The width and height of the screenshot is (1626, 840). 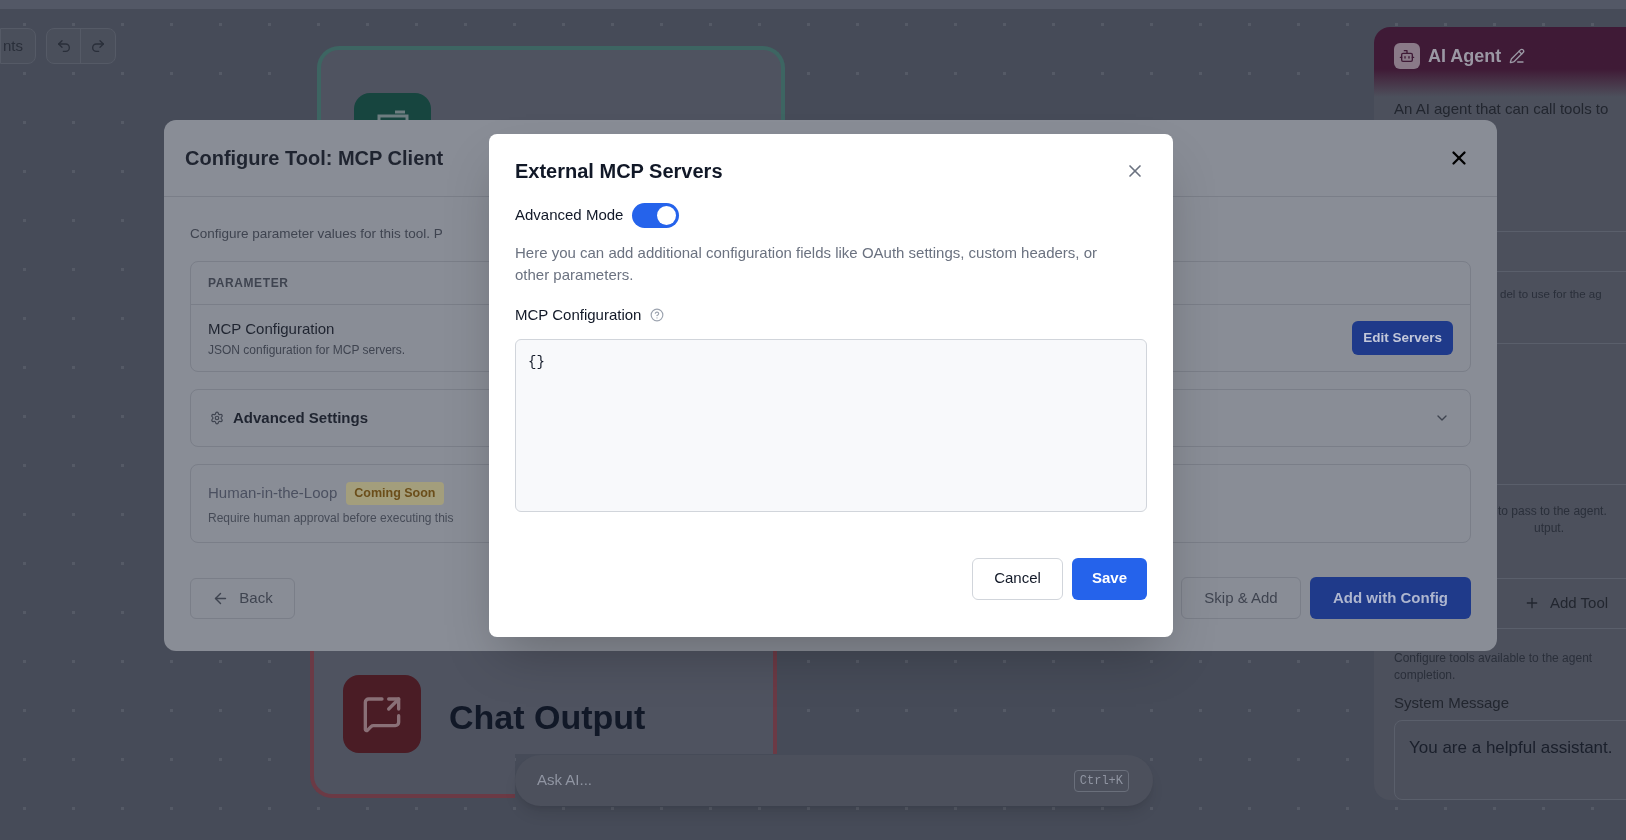 What do you see at coordinates (619, 171) in the screenshot?
I see `dialog-title: External MCP Servers` at bounding box center [619, 171].